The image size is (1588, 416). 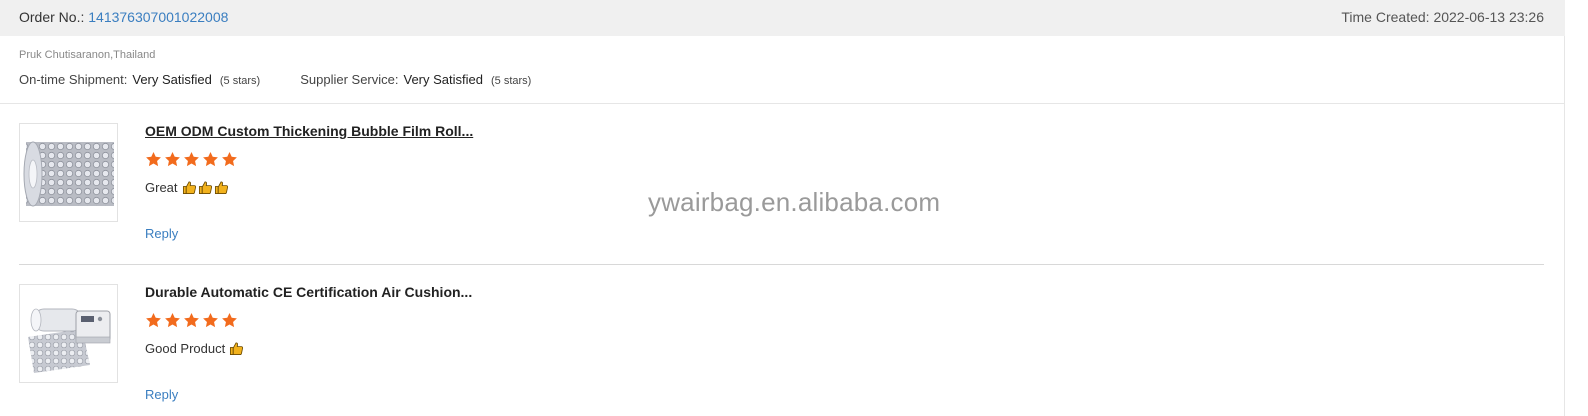 What do you see at coordinates (73, 79) in the screenshot?
I see `rating-label: On-time Shipment:` at bounding box center [73, 79].